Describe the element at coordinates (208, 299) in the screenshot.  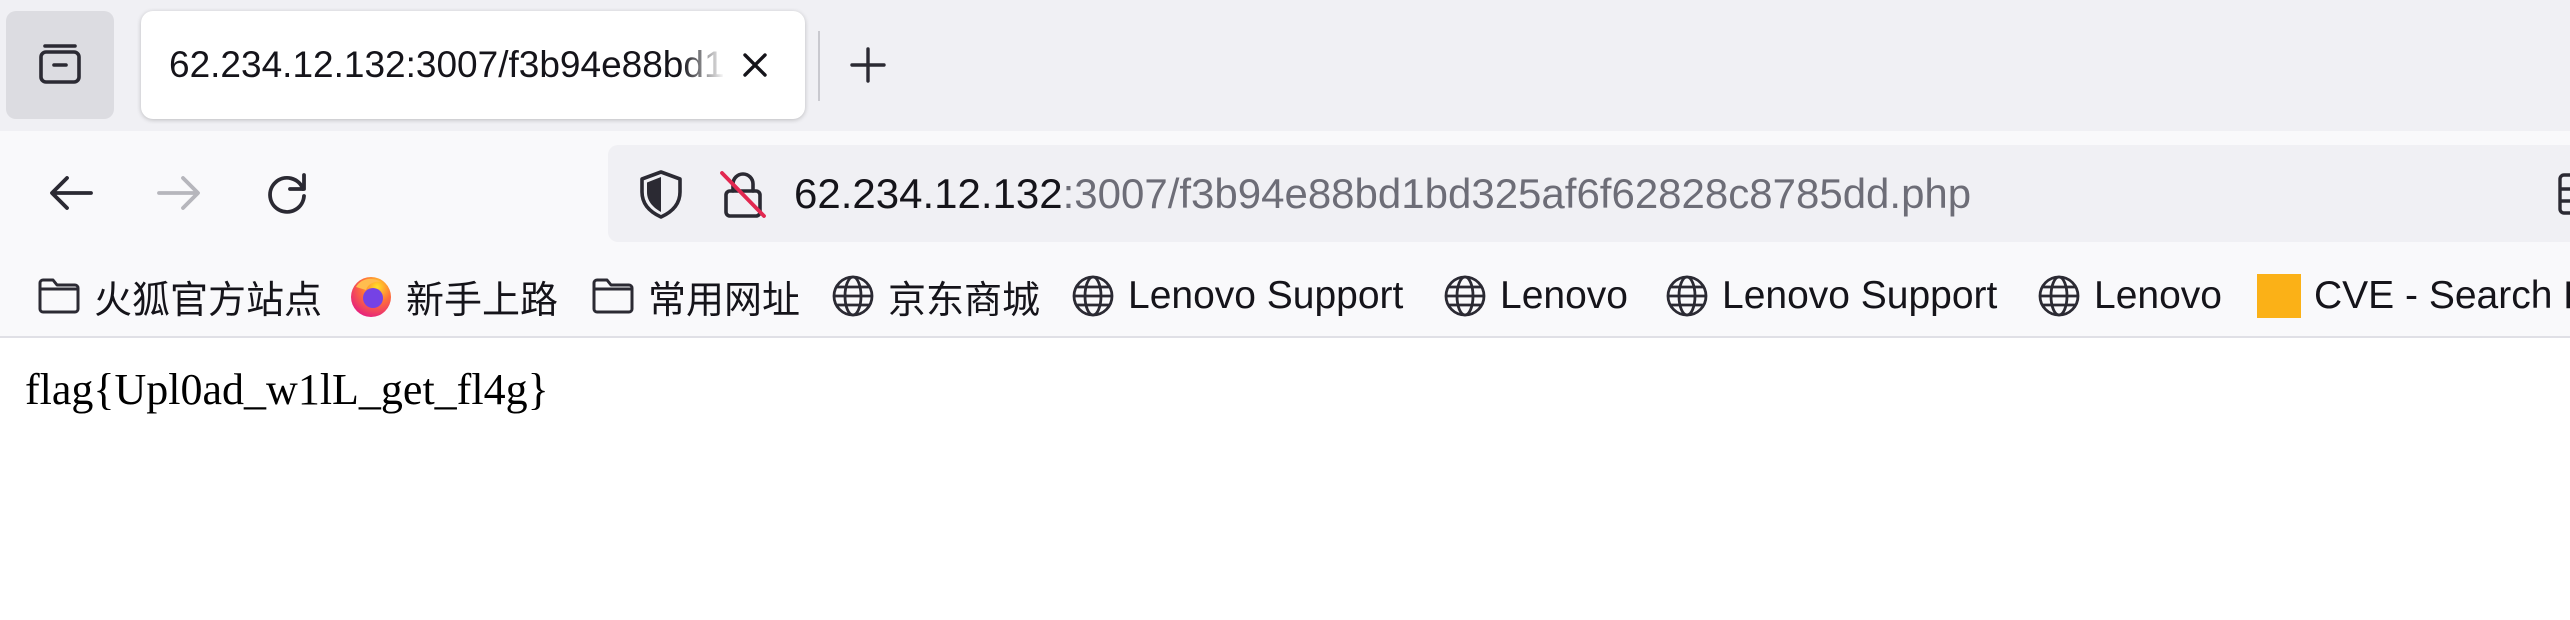
I see `bookmark-label: 火狐官方站点` at that location.